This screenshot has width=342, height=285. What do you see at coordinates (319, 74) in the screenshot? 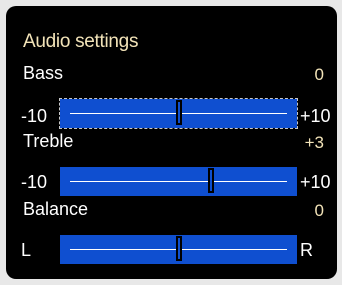
I see `bass-value: 0` at bounding box center [319, 74].